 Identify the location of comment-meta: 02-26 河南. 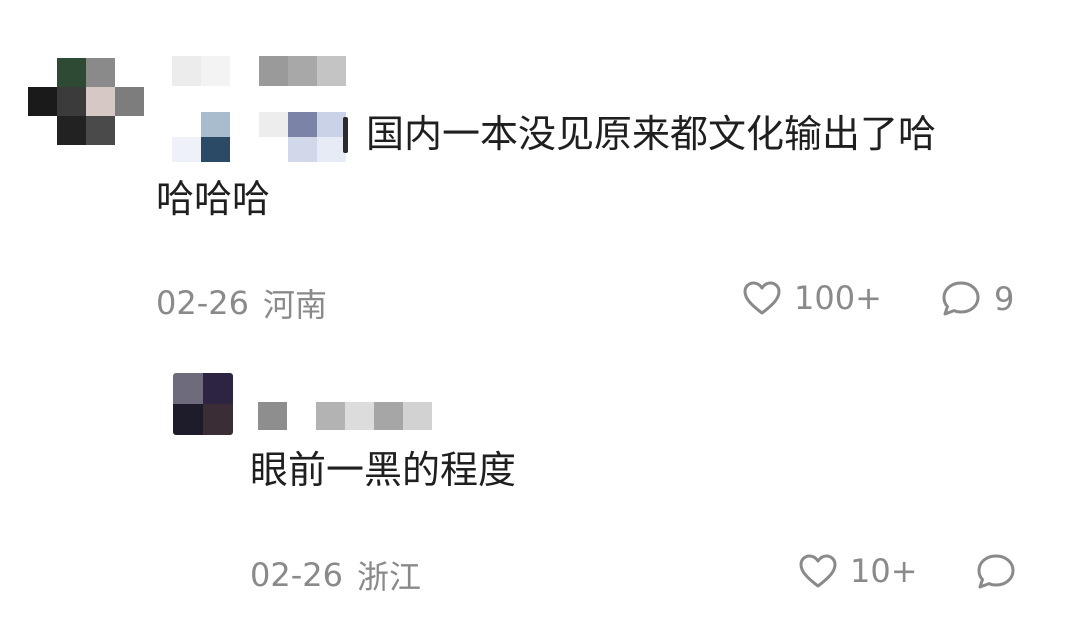
(241, 303).